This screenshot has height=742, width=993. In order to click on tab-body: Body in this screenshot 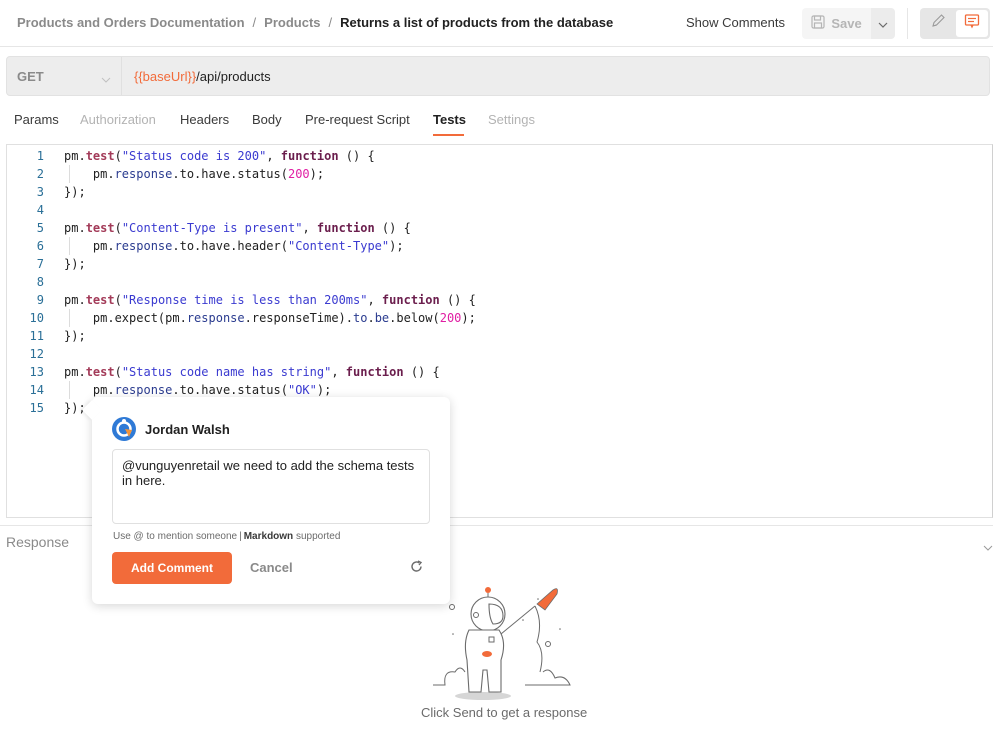, I will do `click(267, 119)`.